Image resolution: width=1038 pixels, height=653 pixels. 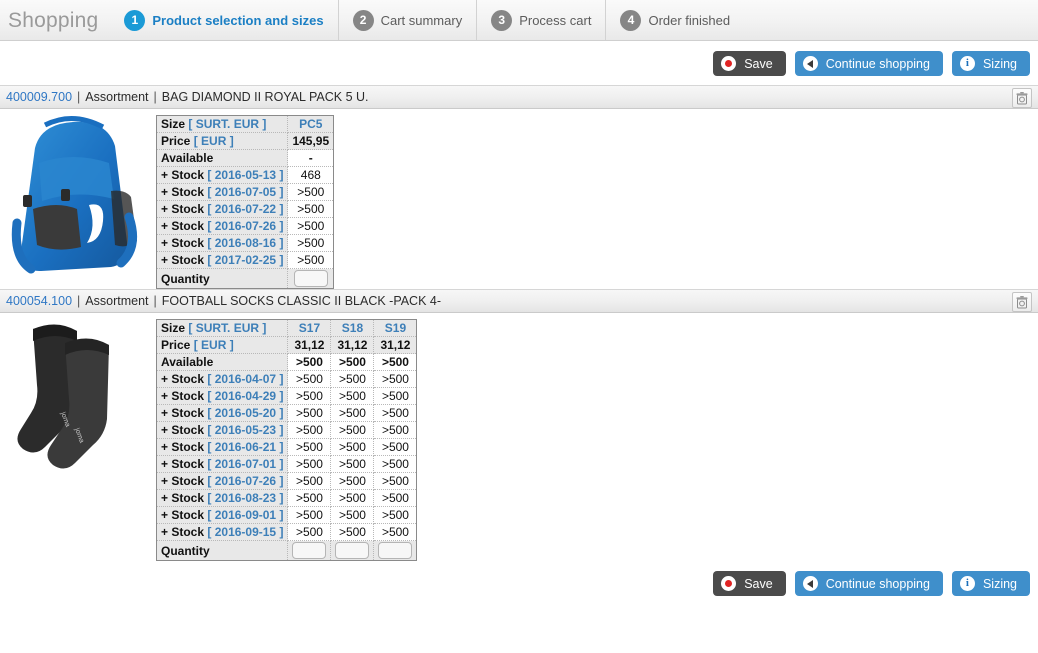 What do you see at coordinates (222, 226) in the screenshot?
I see `row-label-stock: + Stock [ 2016-07-26 ]` at bounding box center [222, 226].